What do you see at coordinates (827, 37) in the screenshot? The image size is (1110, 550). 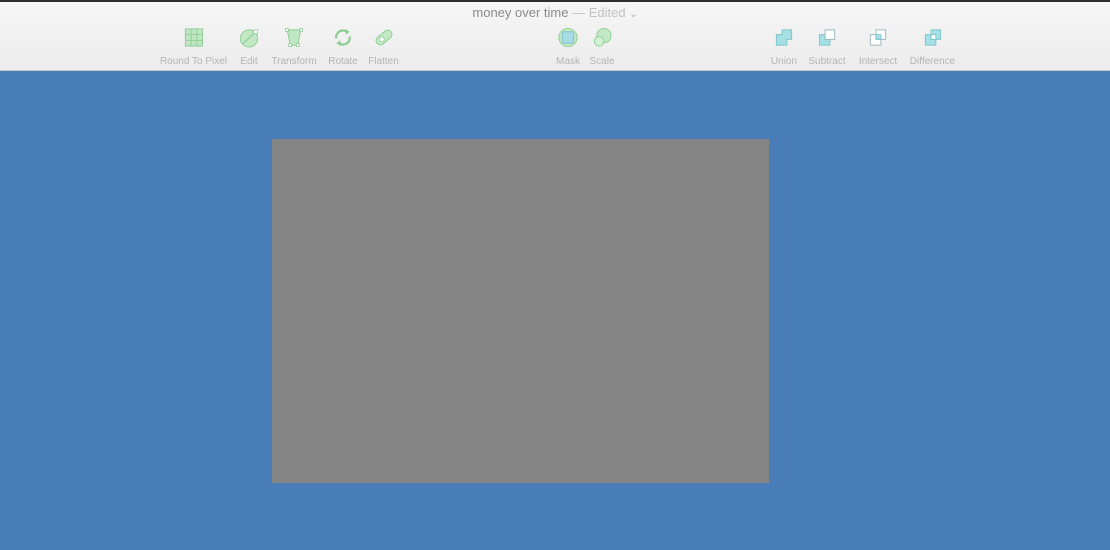 I see `subtract-icon` at bounding box center [827, 37].